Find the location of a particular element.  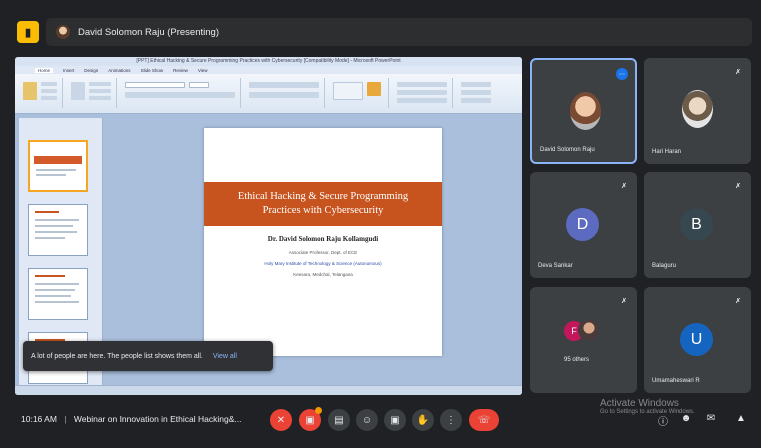

ppt-tab-animations: Animations is located at coordinates (119, 70).